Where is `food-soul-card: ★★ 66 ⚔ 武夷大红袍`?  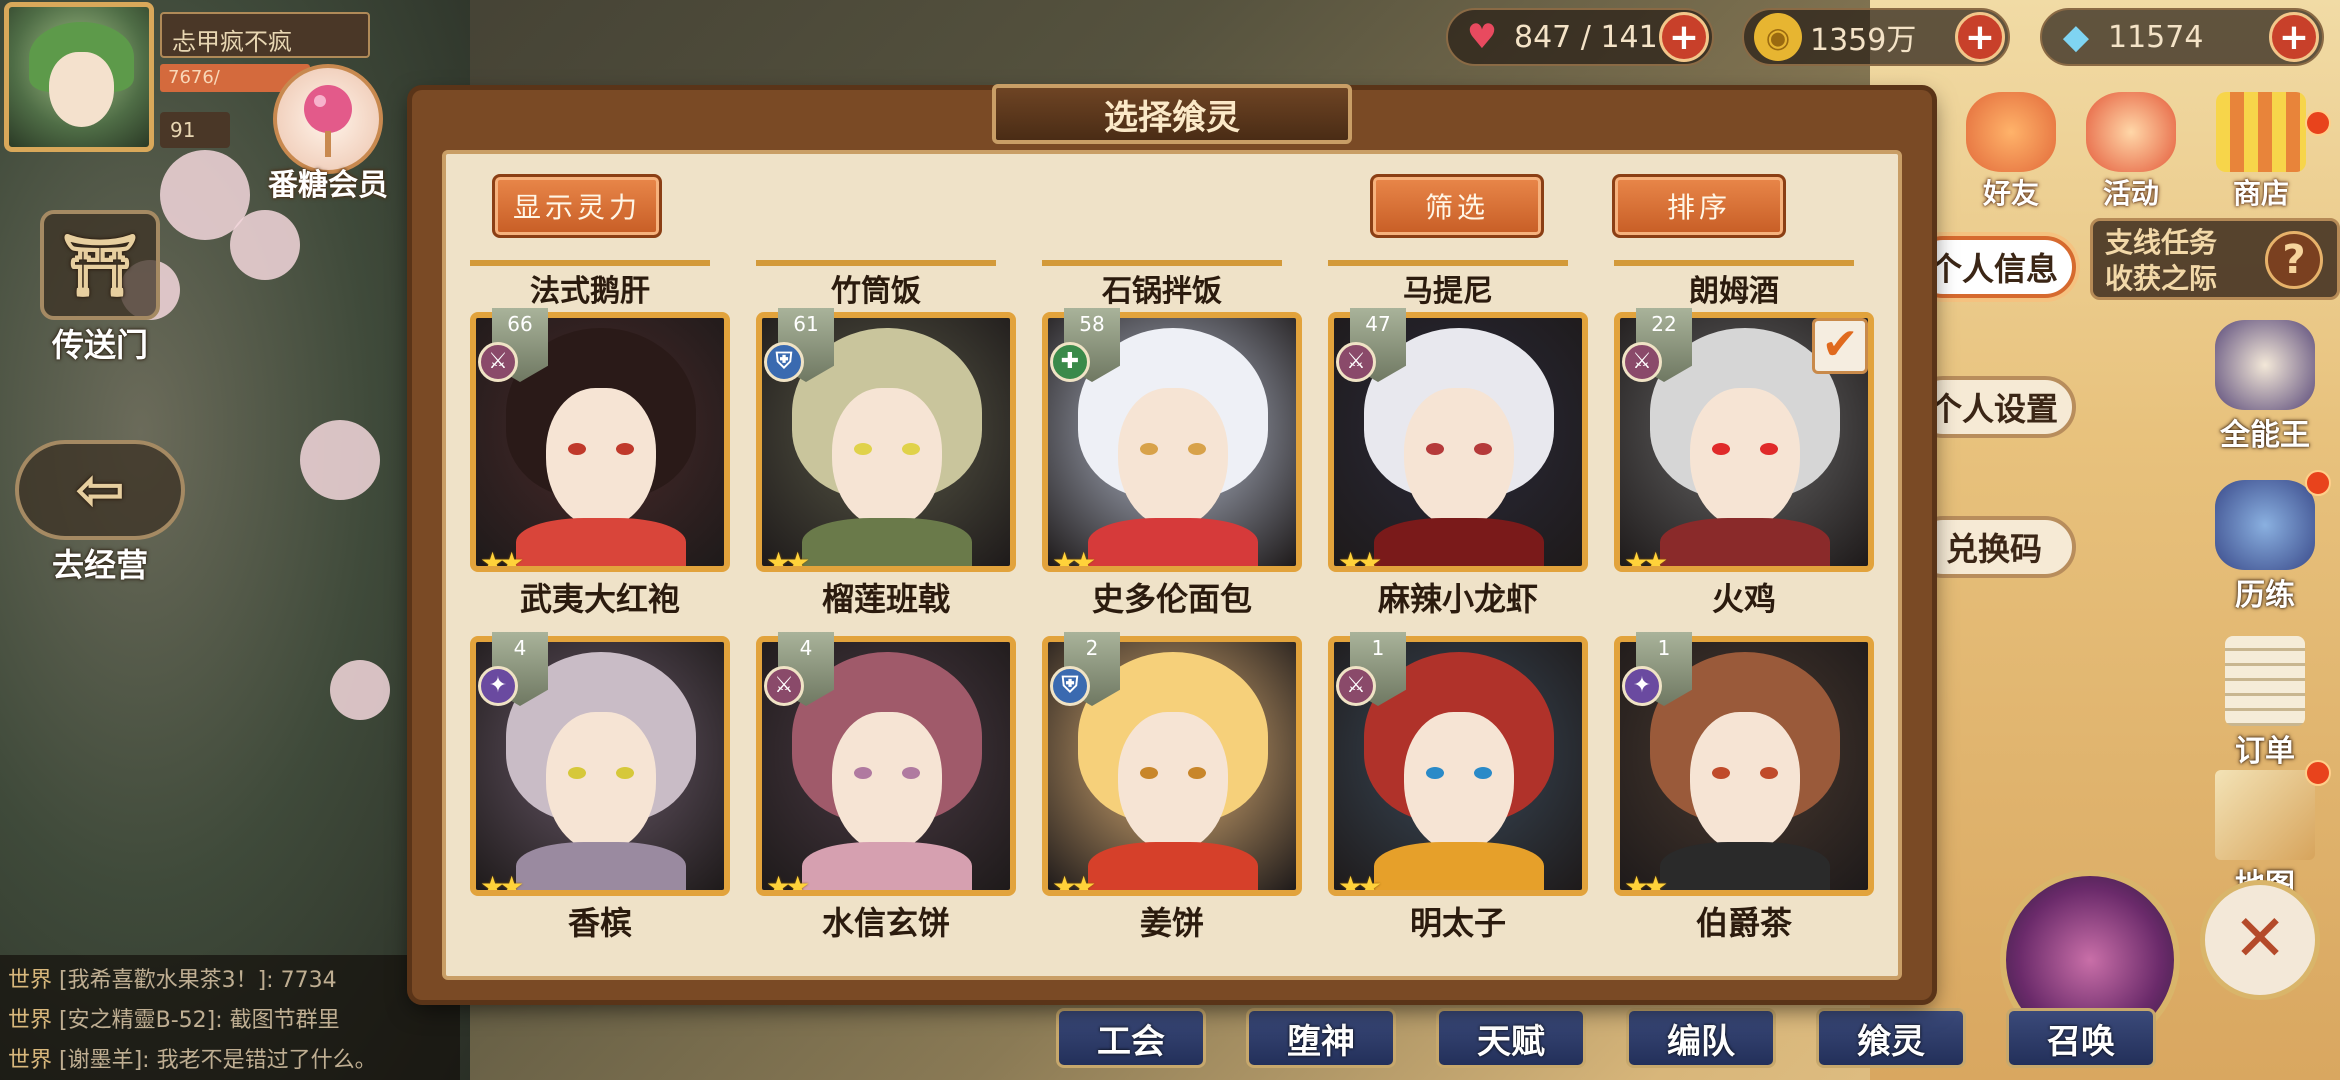
food-soul-card: ★★ 66 ⚔ 武夷大红袍 is located at coordinates (600, 465).